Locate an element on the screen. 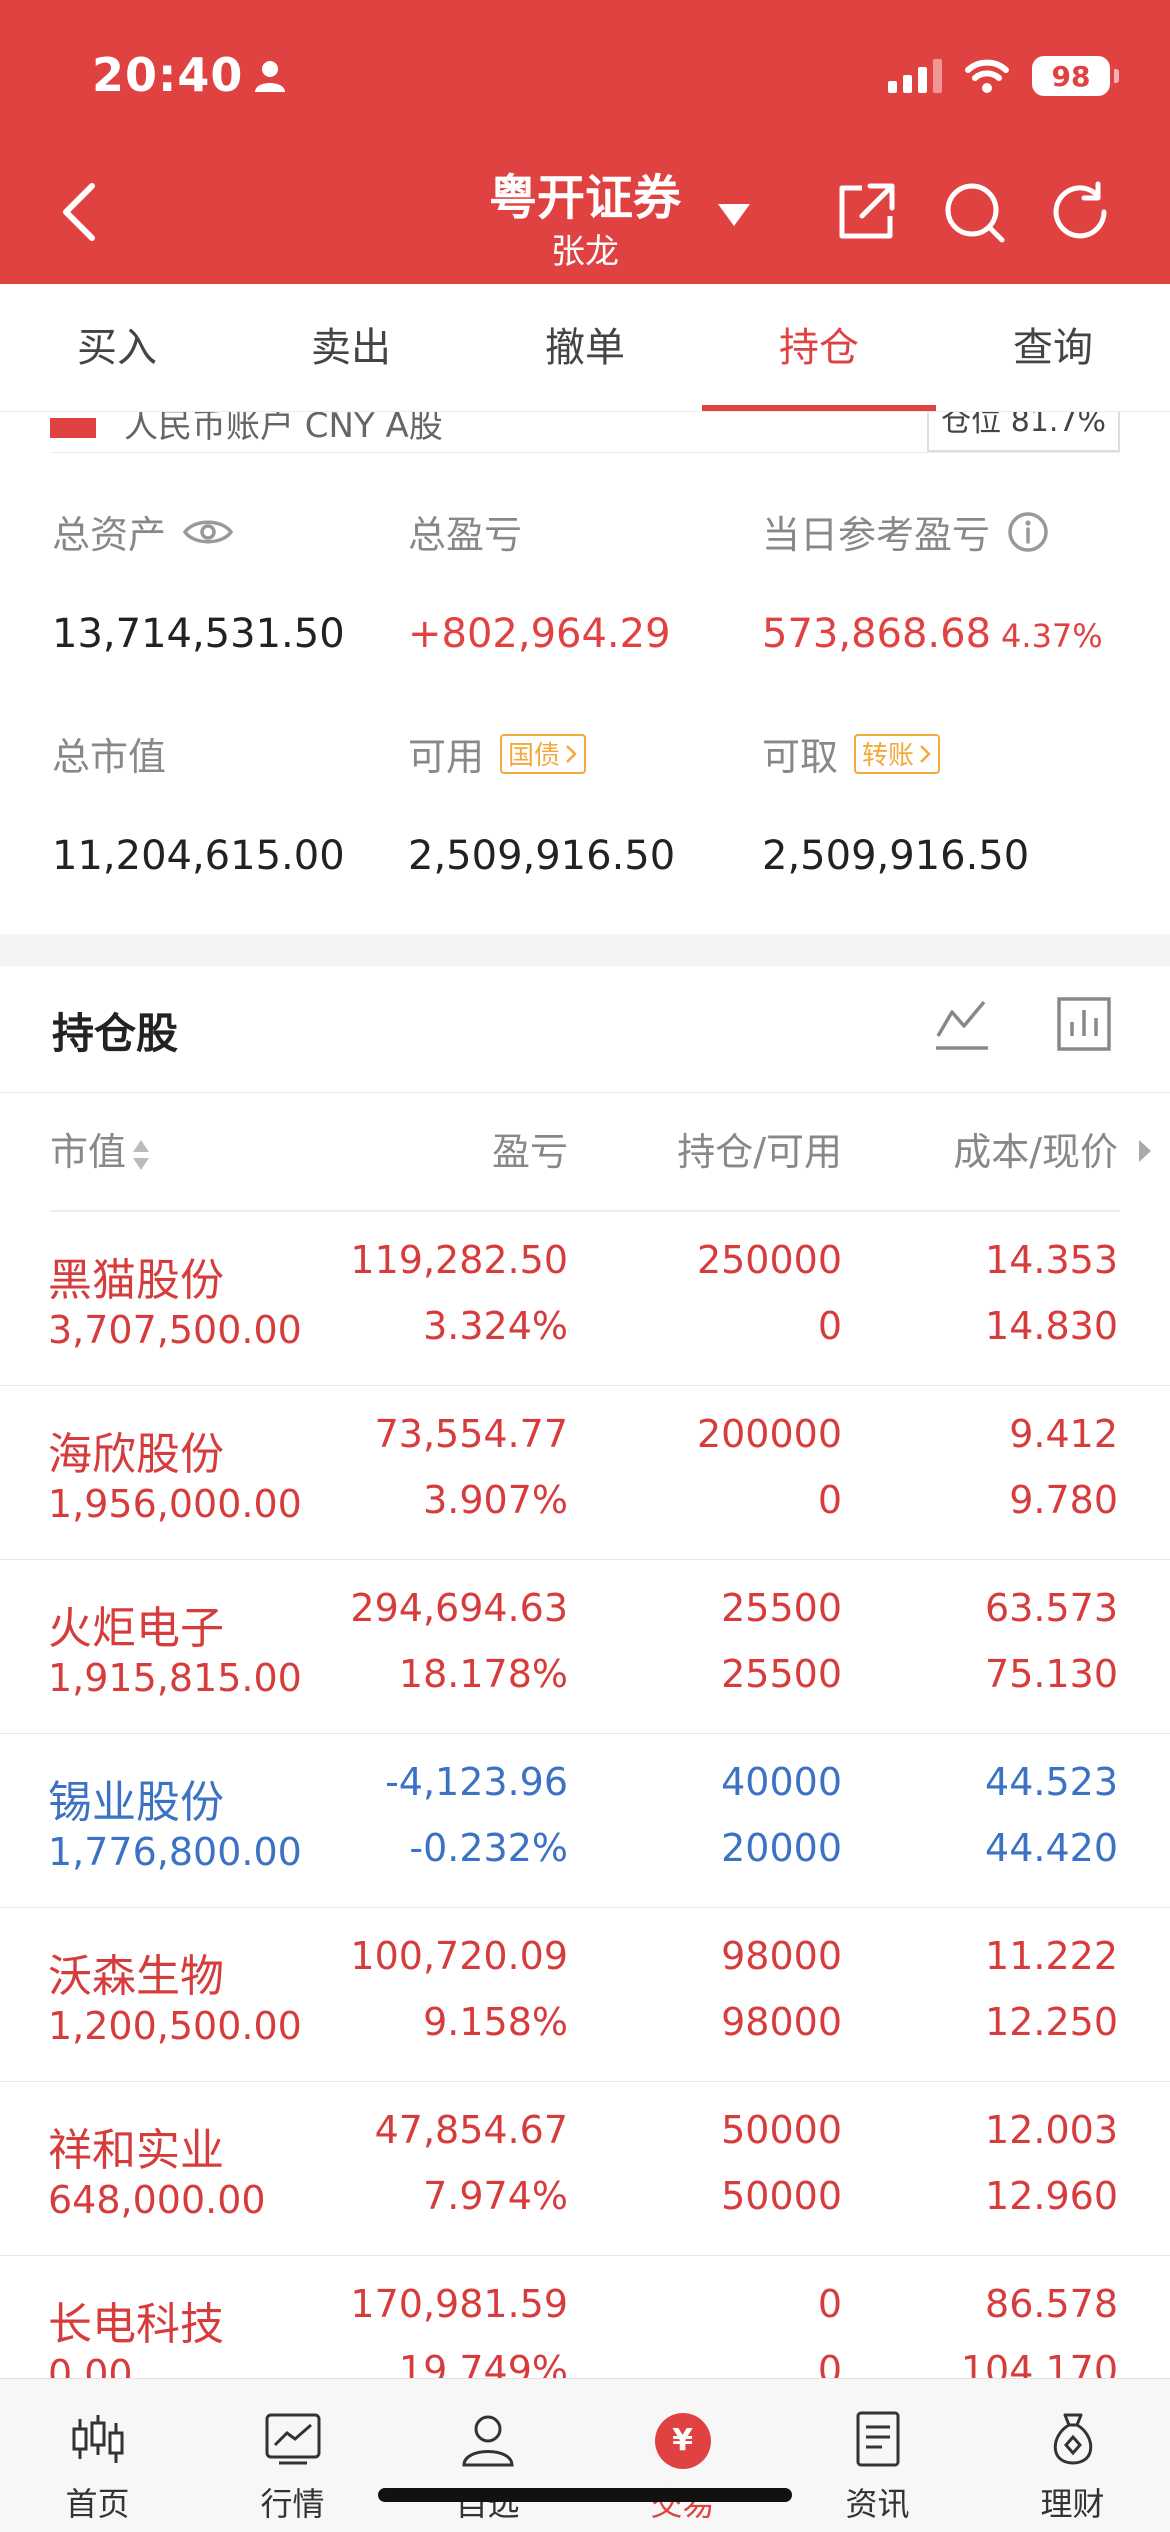 The width and height of the screenshot is (1170, 2532). total-pl-value: +802,964.29 is located at coordinates (539, 634).